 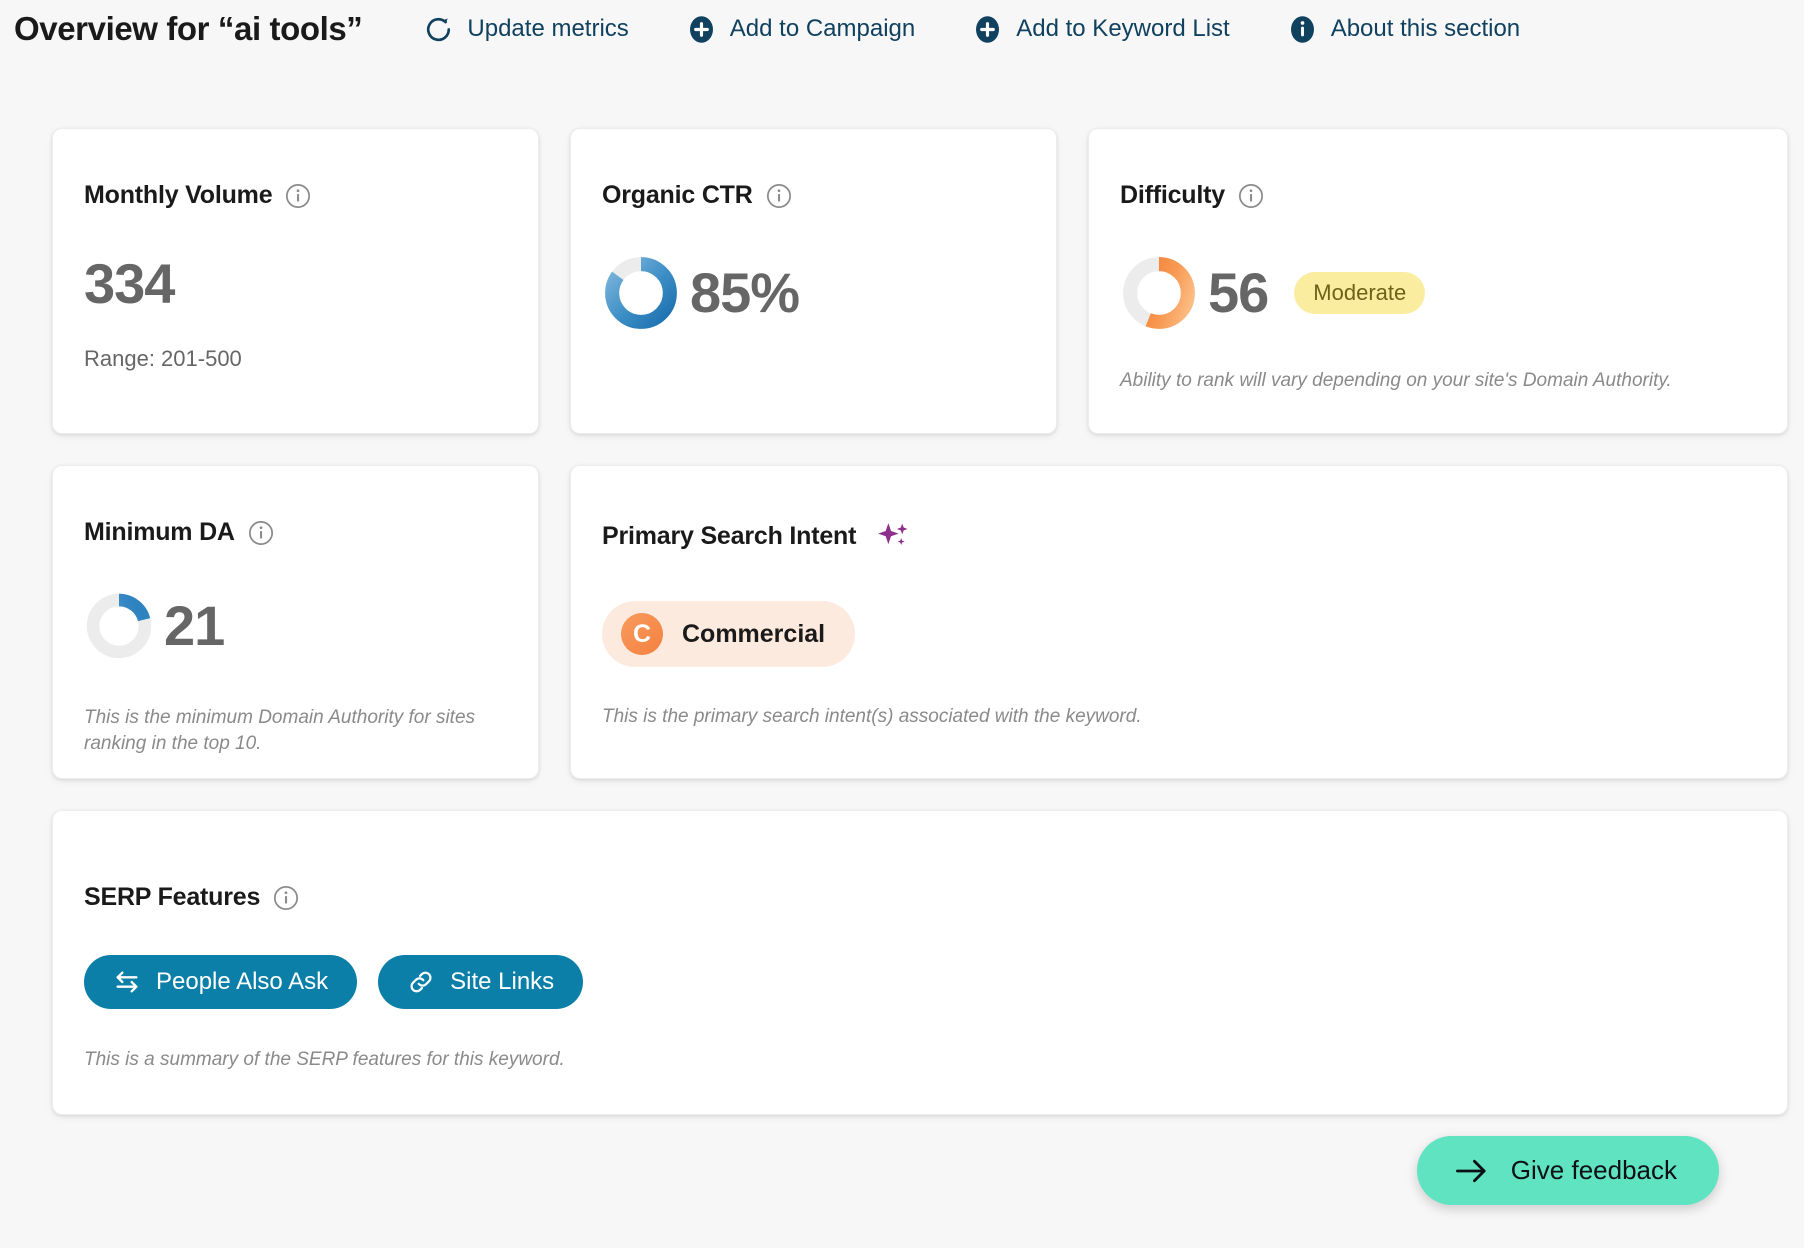 What do you see at coordinates (893, 536) in the screenshot?
I see `sparkle-ai-icon` at bounding box center [893, 536].